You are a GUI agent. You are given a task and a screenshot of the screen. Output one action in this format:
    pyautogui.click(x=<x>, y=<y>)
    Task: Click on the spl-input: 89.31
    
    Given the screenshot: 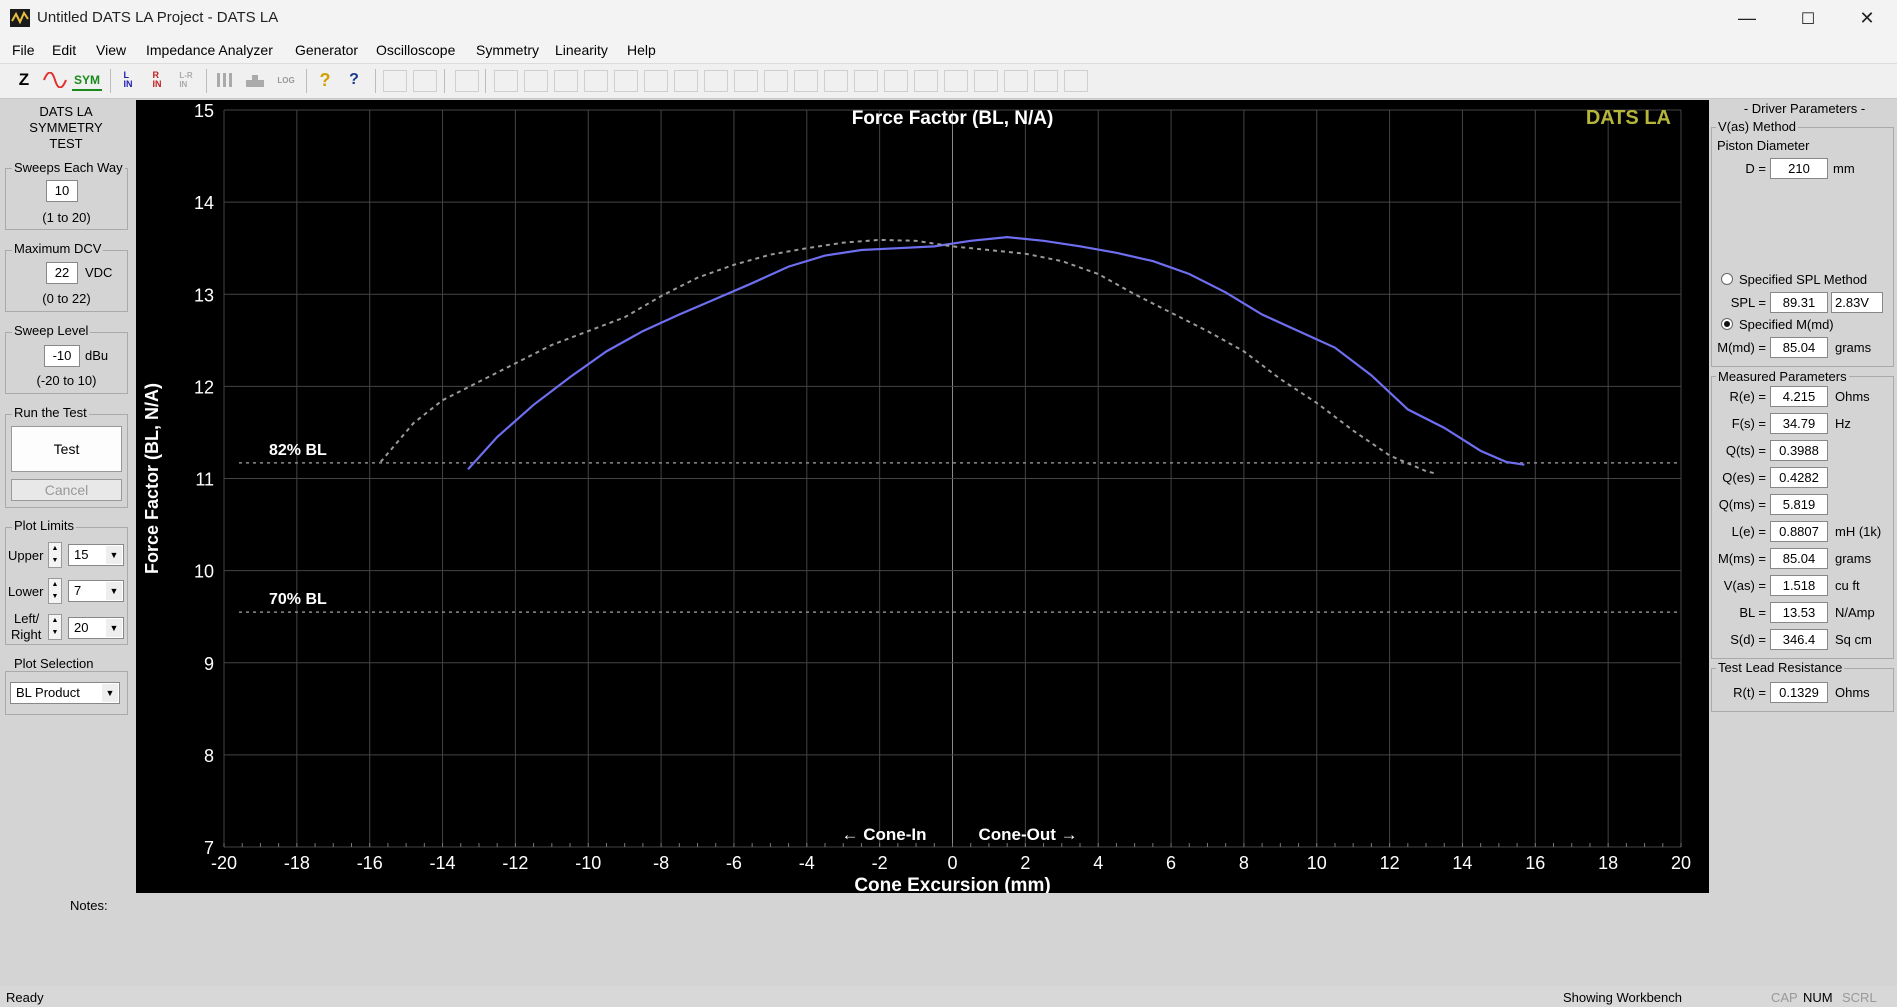 What is the action you would take?
    pyautogui.click(x=1799, y=302)
    